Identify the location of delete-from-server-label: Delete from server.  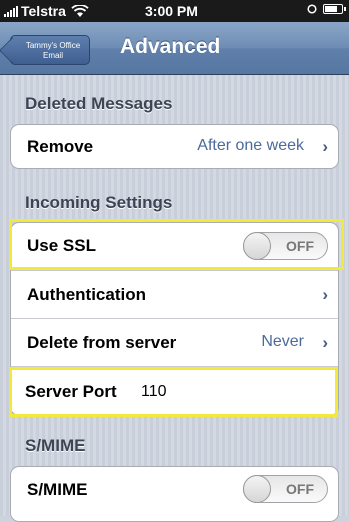
(102, 342).